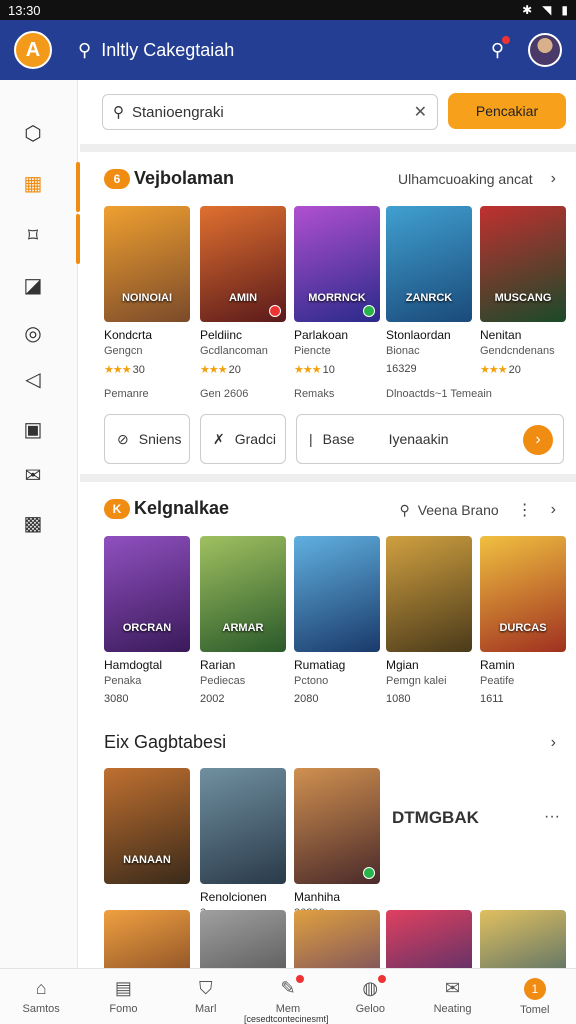  I want to click on game-card: DURCAS Ramin Peatife 1611, so click(523, 620).